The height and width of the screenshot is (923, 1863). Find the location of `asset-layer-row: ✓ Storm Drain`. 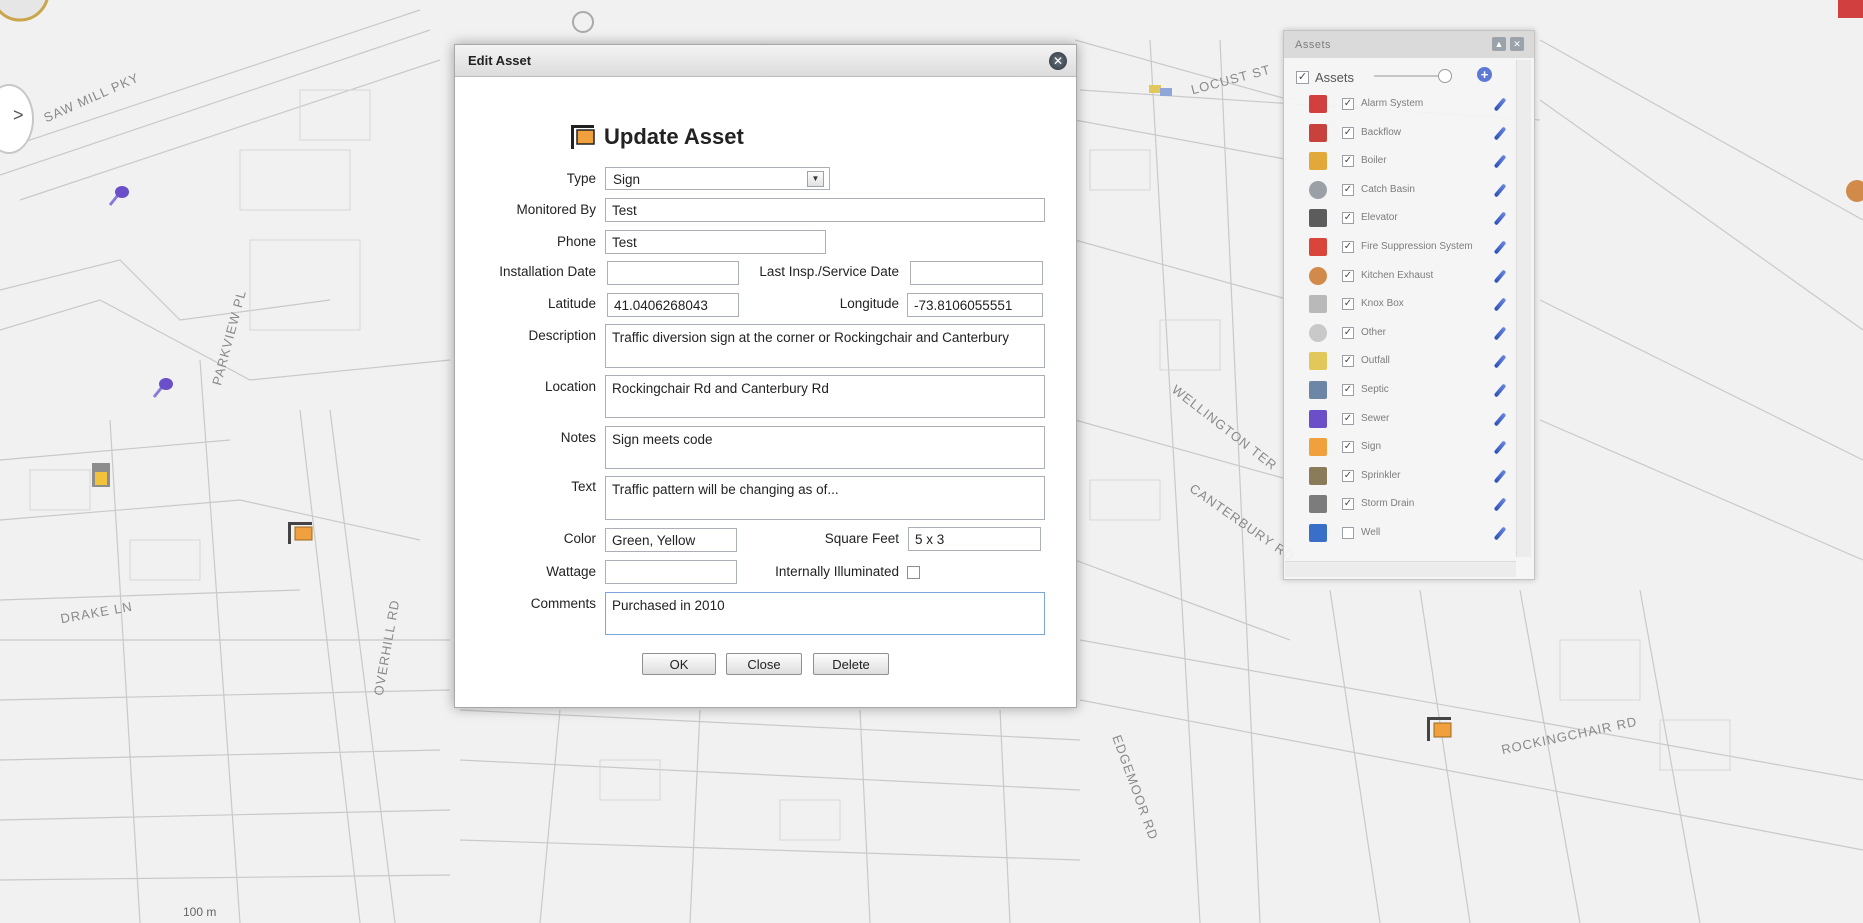

asset-layer-row: ✓ Storm Drain is located at coordinates (1398, 504).